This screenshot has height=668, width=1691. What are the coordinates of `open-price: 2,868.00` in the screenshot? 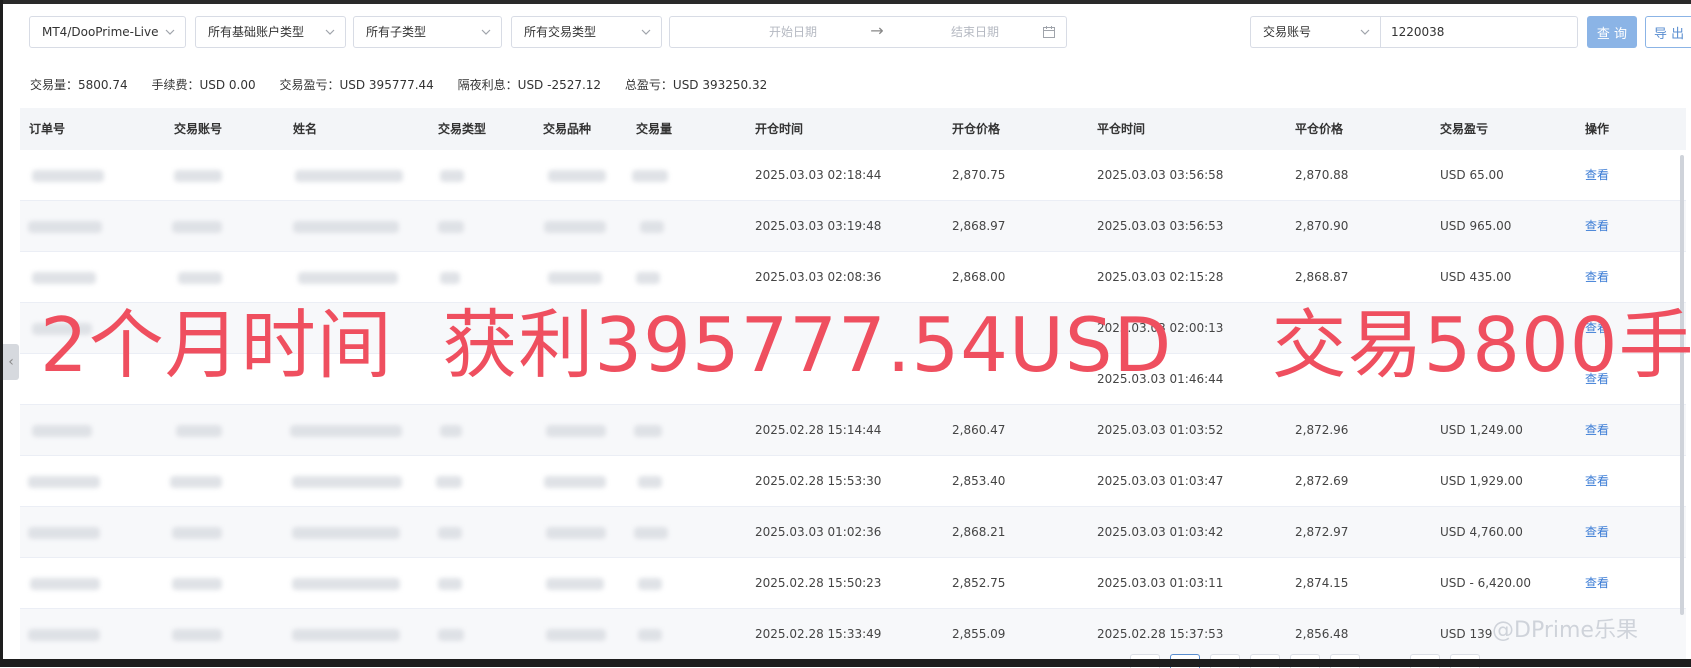 It's located at (979, 277).